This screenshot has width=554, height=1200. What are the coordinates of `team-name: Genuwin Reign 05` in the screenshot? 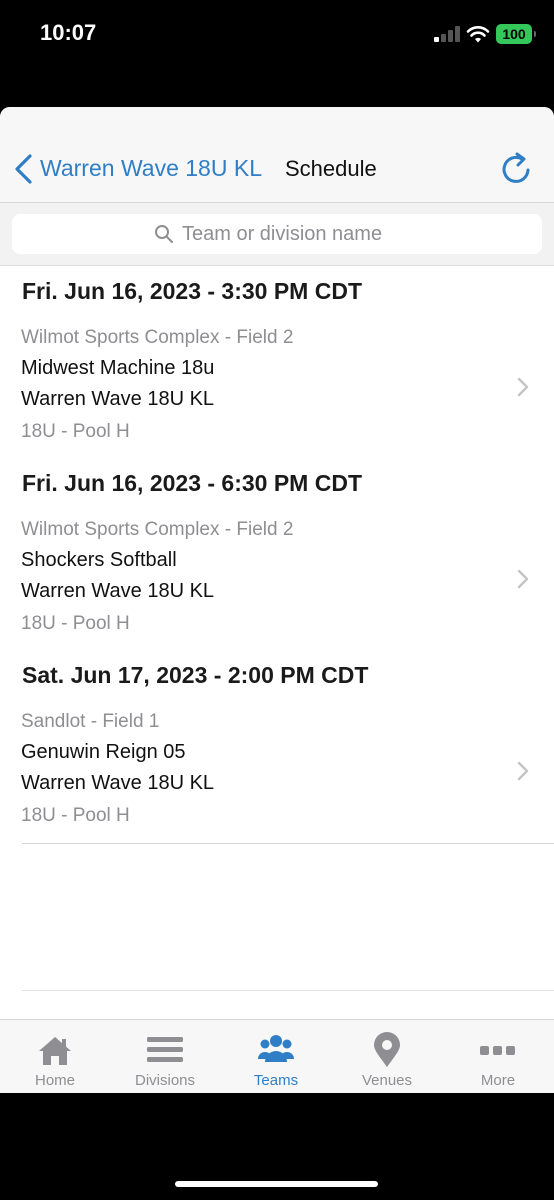 It's located at (103, 752).